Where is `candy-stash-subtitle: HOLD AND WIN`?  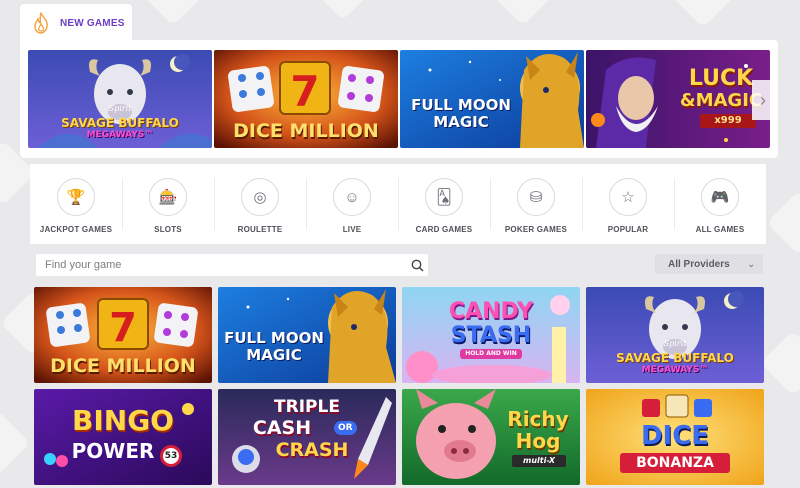
candy-stash-subtitle: HOLD AND WIN is located at coordinates (491, 354).